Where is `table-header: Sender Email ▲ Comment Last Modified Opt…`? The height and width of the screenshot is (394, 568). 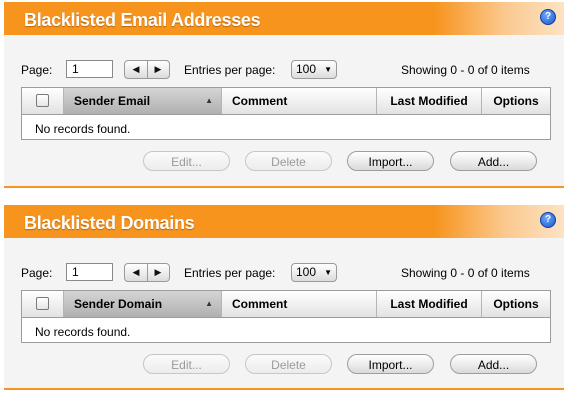
table-header: Sender Email ▲ Comment Last Modified Opt… is located at coordinates (286, 101).